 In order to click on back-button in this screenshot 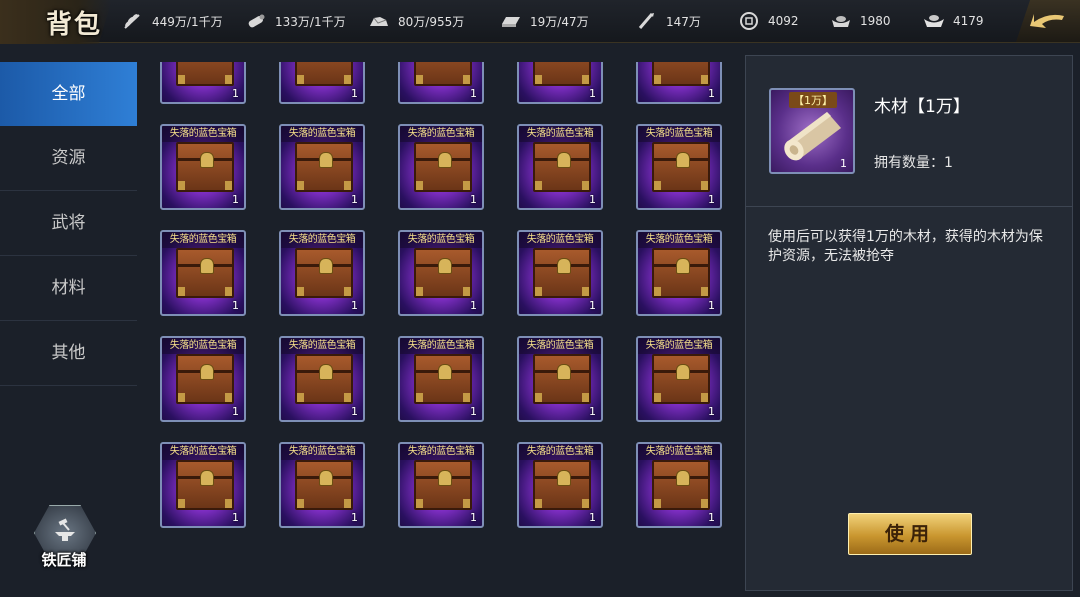, I will do `click(1048, 21)`.